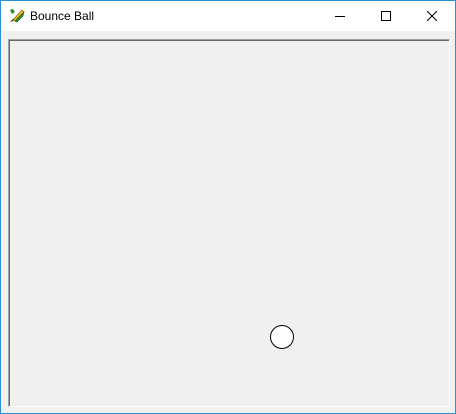 The width and height of the screenshot is (456, 414). I want to click on close-button, so click(432, 16).